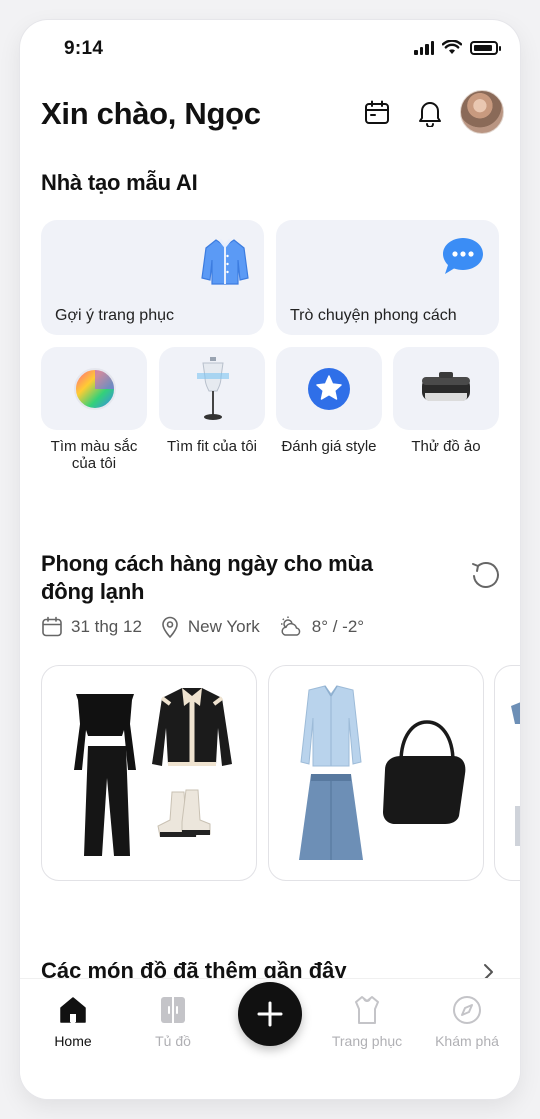 The image size is (540, 1119). I want to click on virtual-tryon-card, so click(446, 388).